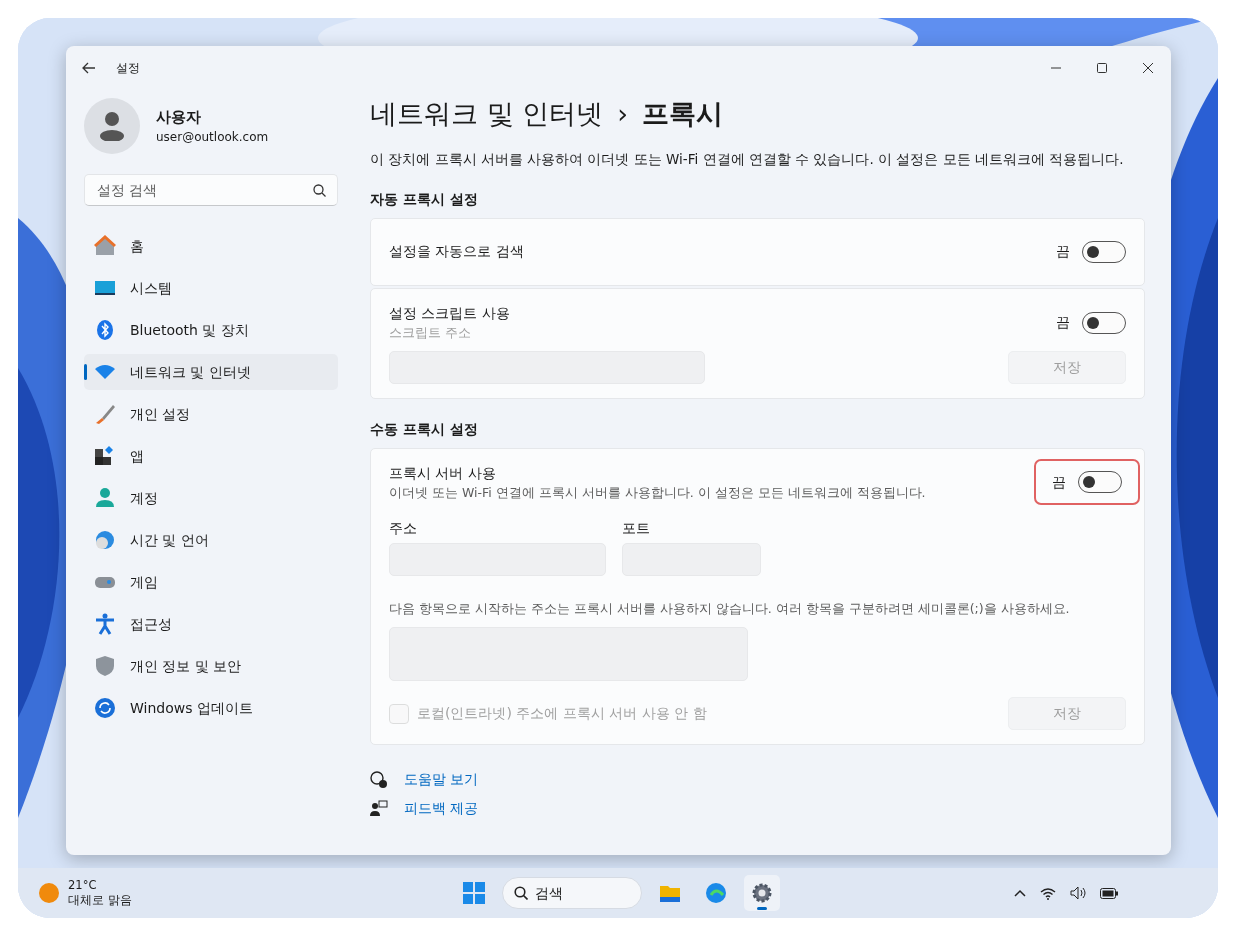  What do you see at coordinates (105, 708) in the screenshot?
I see `sync-icon` at bounding box center [105, 708].